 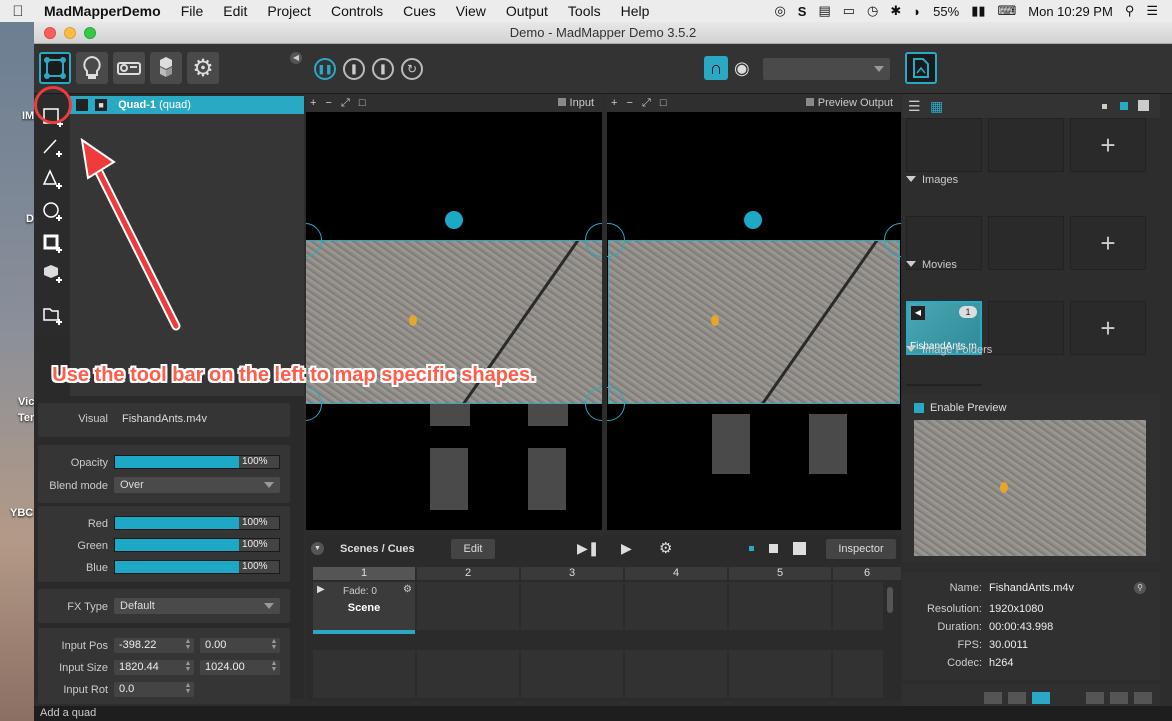 What do you see at coordinates (1026, 243) in the screenshot?
I see `image-slot` at bounding box center [1026, 243].